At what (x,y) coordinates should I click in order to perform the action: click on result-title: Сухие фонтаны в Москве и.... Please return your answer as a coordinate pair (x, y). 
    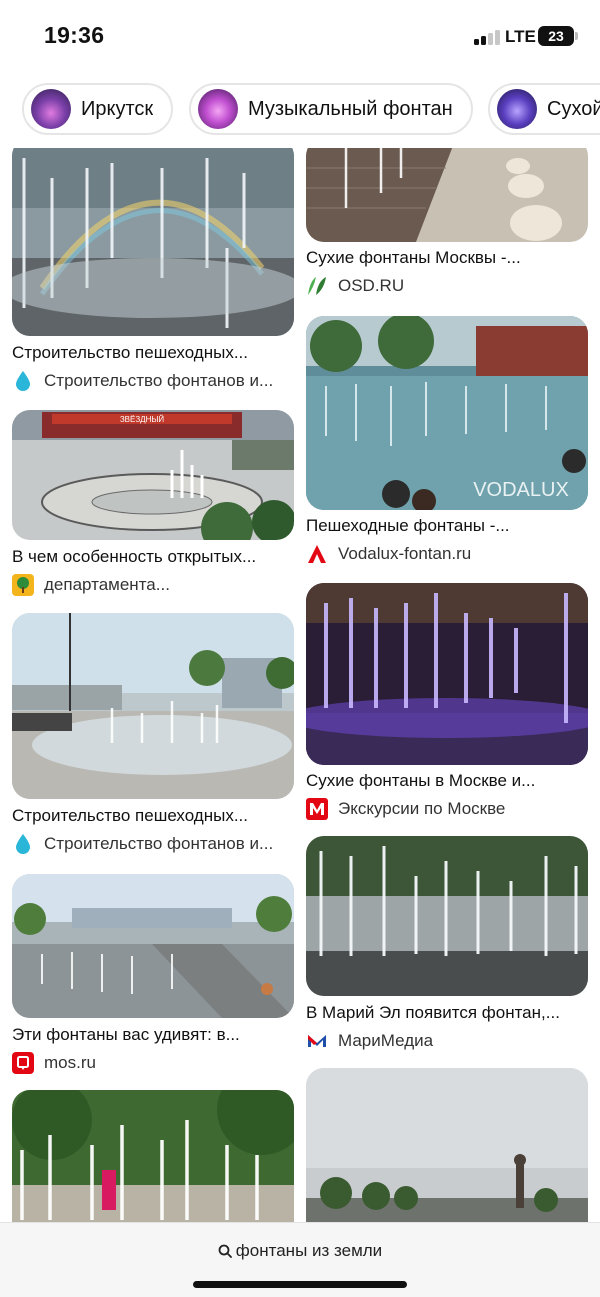
    Looking at the image, I should click on (447, 781).